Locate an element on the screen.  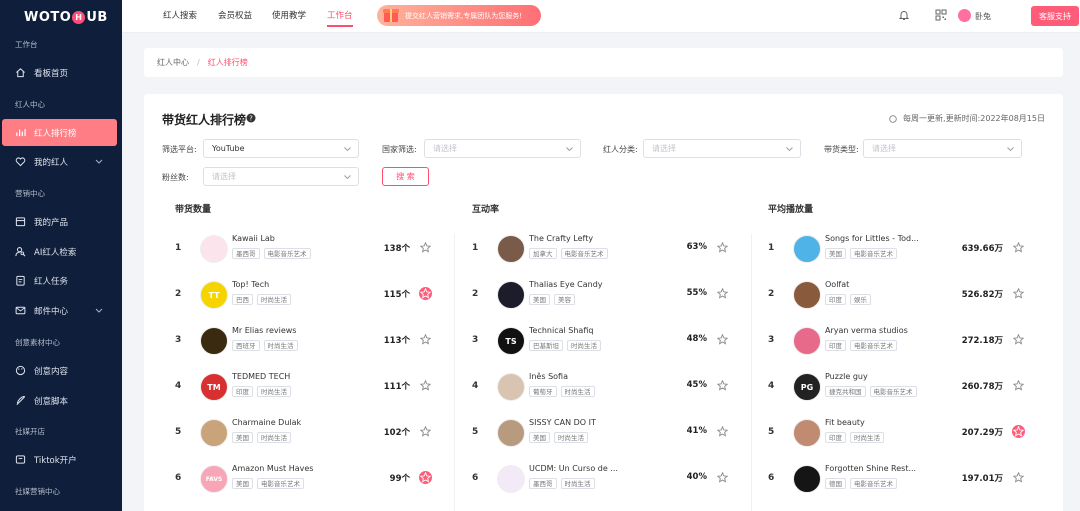
ranking-row: 3 TS Technical Shafiq 巴基斯坦 时尚生活 48% is located at coordinates (607, 341).